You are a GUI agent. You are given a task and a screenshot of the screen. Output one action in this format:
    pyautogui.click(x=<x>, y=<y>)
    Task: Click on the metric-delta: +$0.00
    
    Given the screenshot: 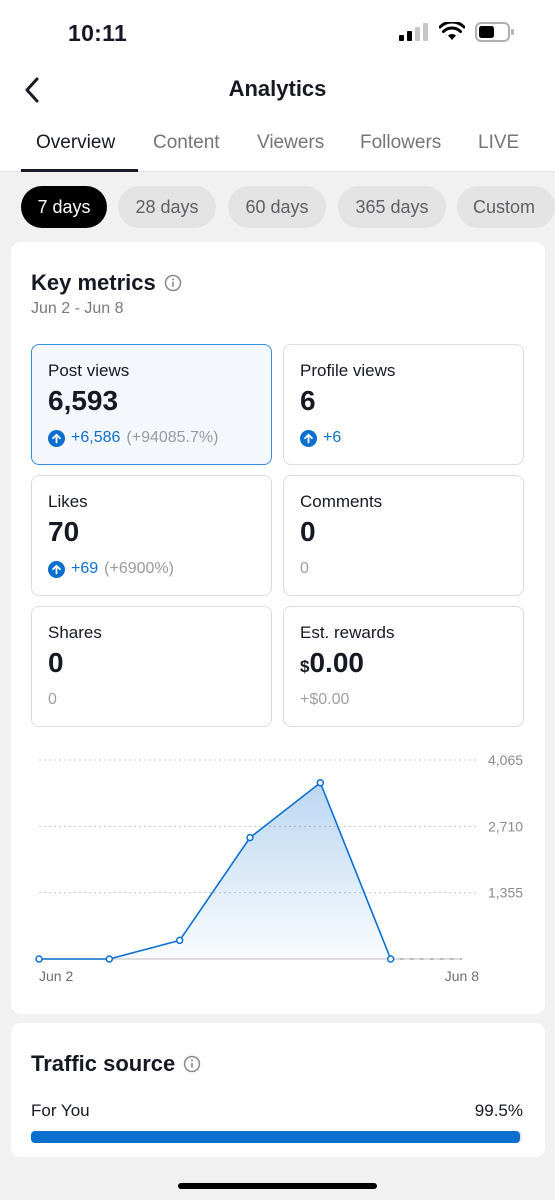 What is the action you would take?
    pyautogui.click(x=324, y=700)
    